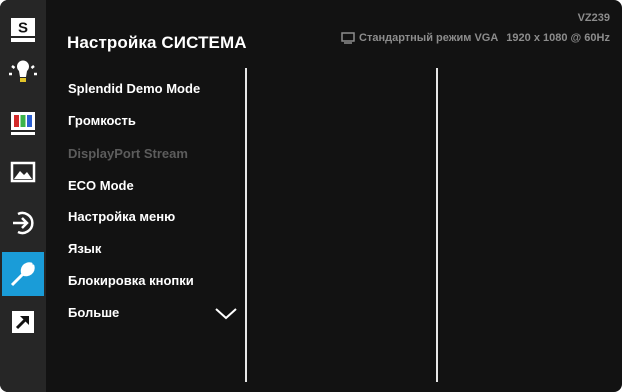  I want to click on sidebar-item-brightness, so click(23, 75).